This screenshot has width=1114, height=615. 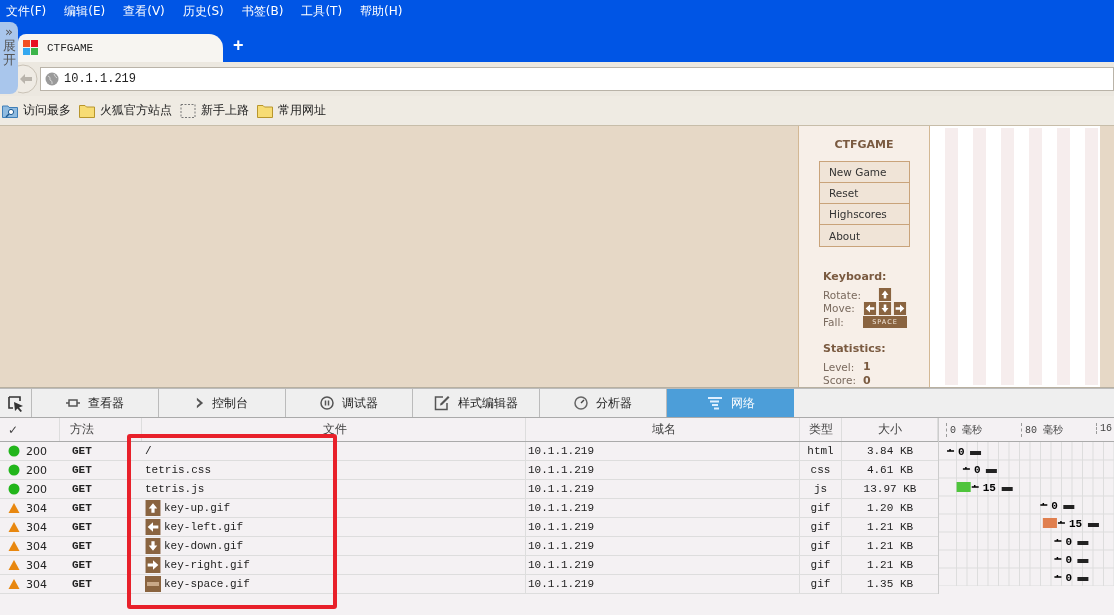 I want to click on file-name: key-up.gif, so click(x=197, y=508).